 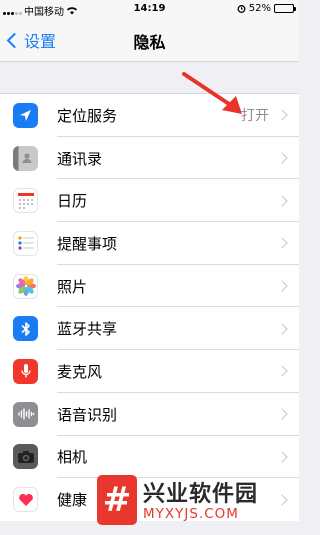 What do you see at coordinates (191, 514) in the screenshot?
I see `watermark-domain: MYXYJS.COM` at bounding box center [191, 514].